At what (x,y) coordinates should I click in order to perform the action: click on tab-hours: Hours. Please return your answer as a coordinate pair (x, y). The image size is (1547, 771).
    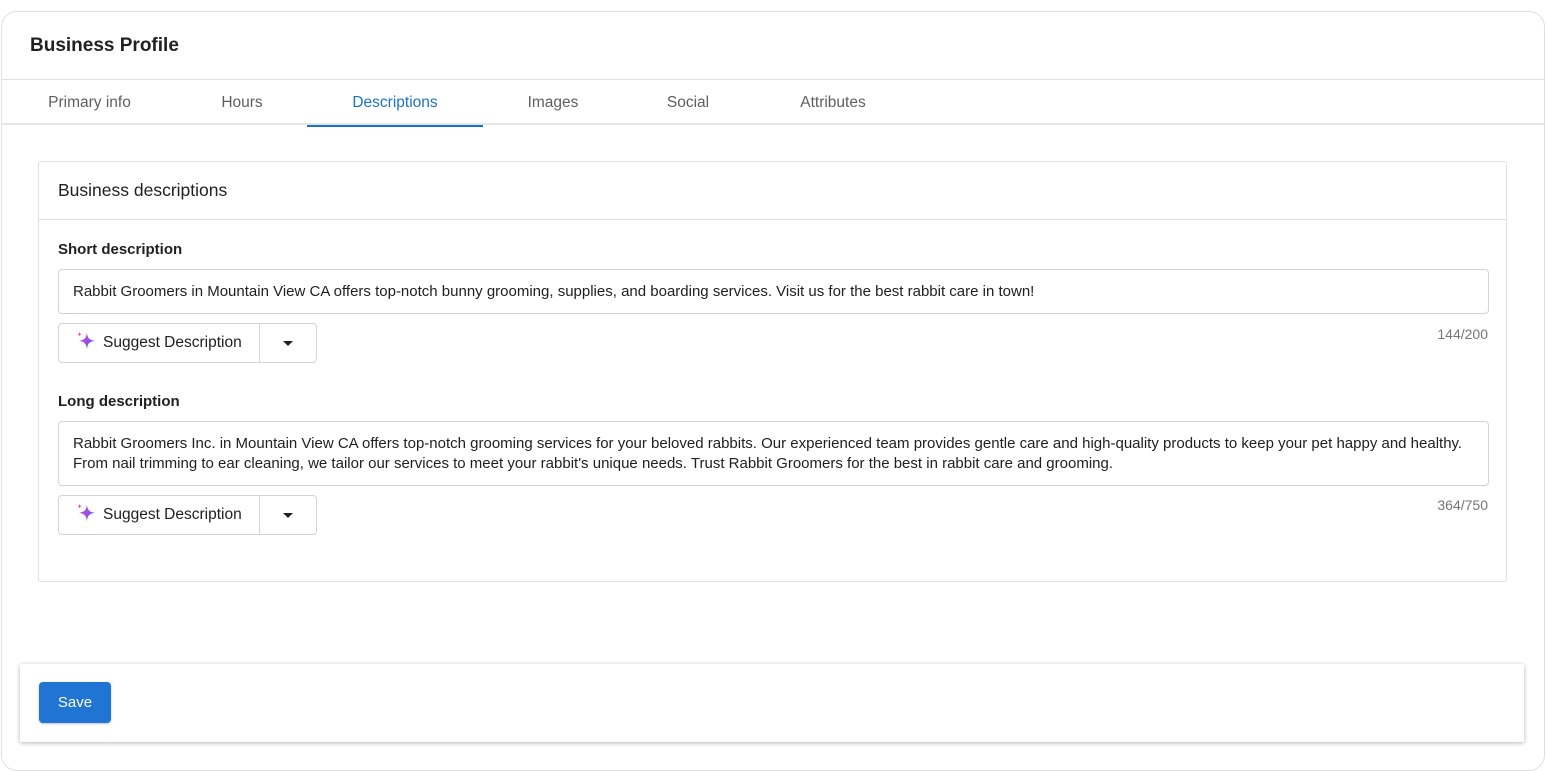
    Looking at the image, I should click on (242, 102).